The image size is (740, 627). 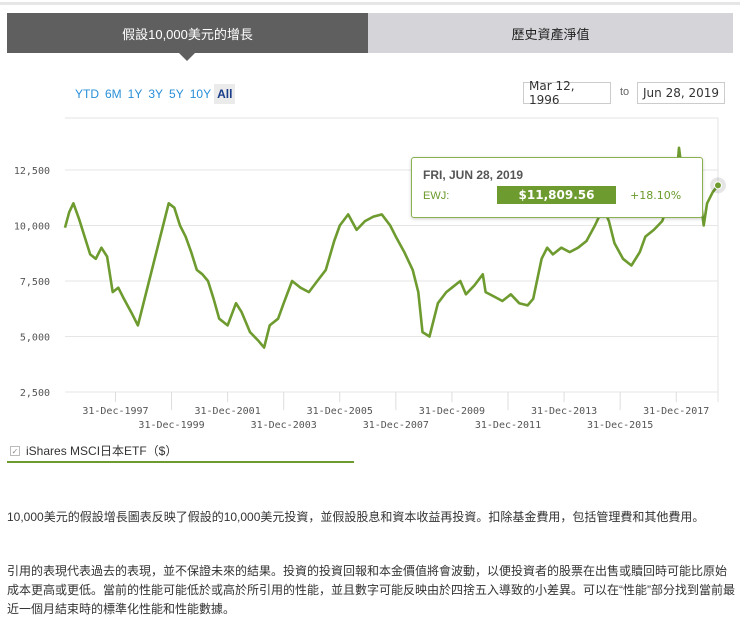 What do you see at coordinates (135, 94) in the screenshot?
I see `range-1y: 1Y` at bounding box center [135, 94].